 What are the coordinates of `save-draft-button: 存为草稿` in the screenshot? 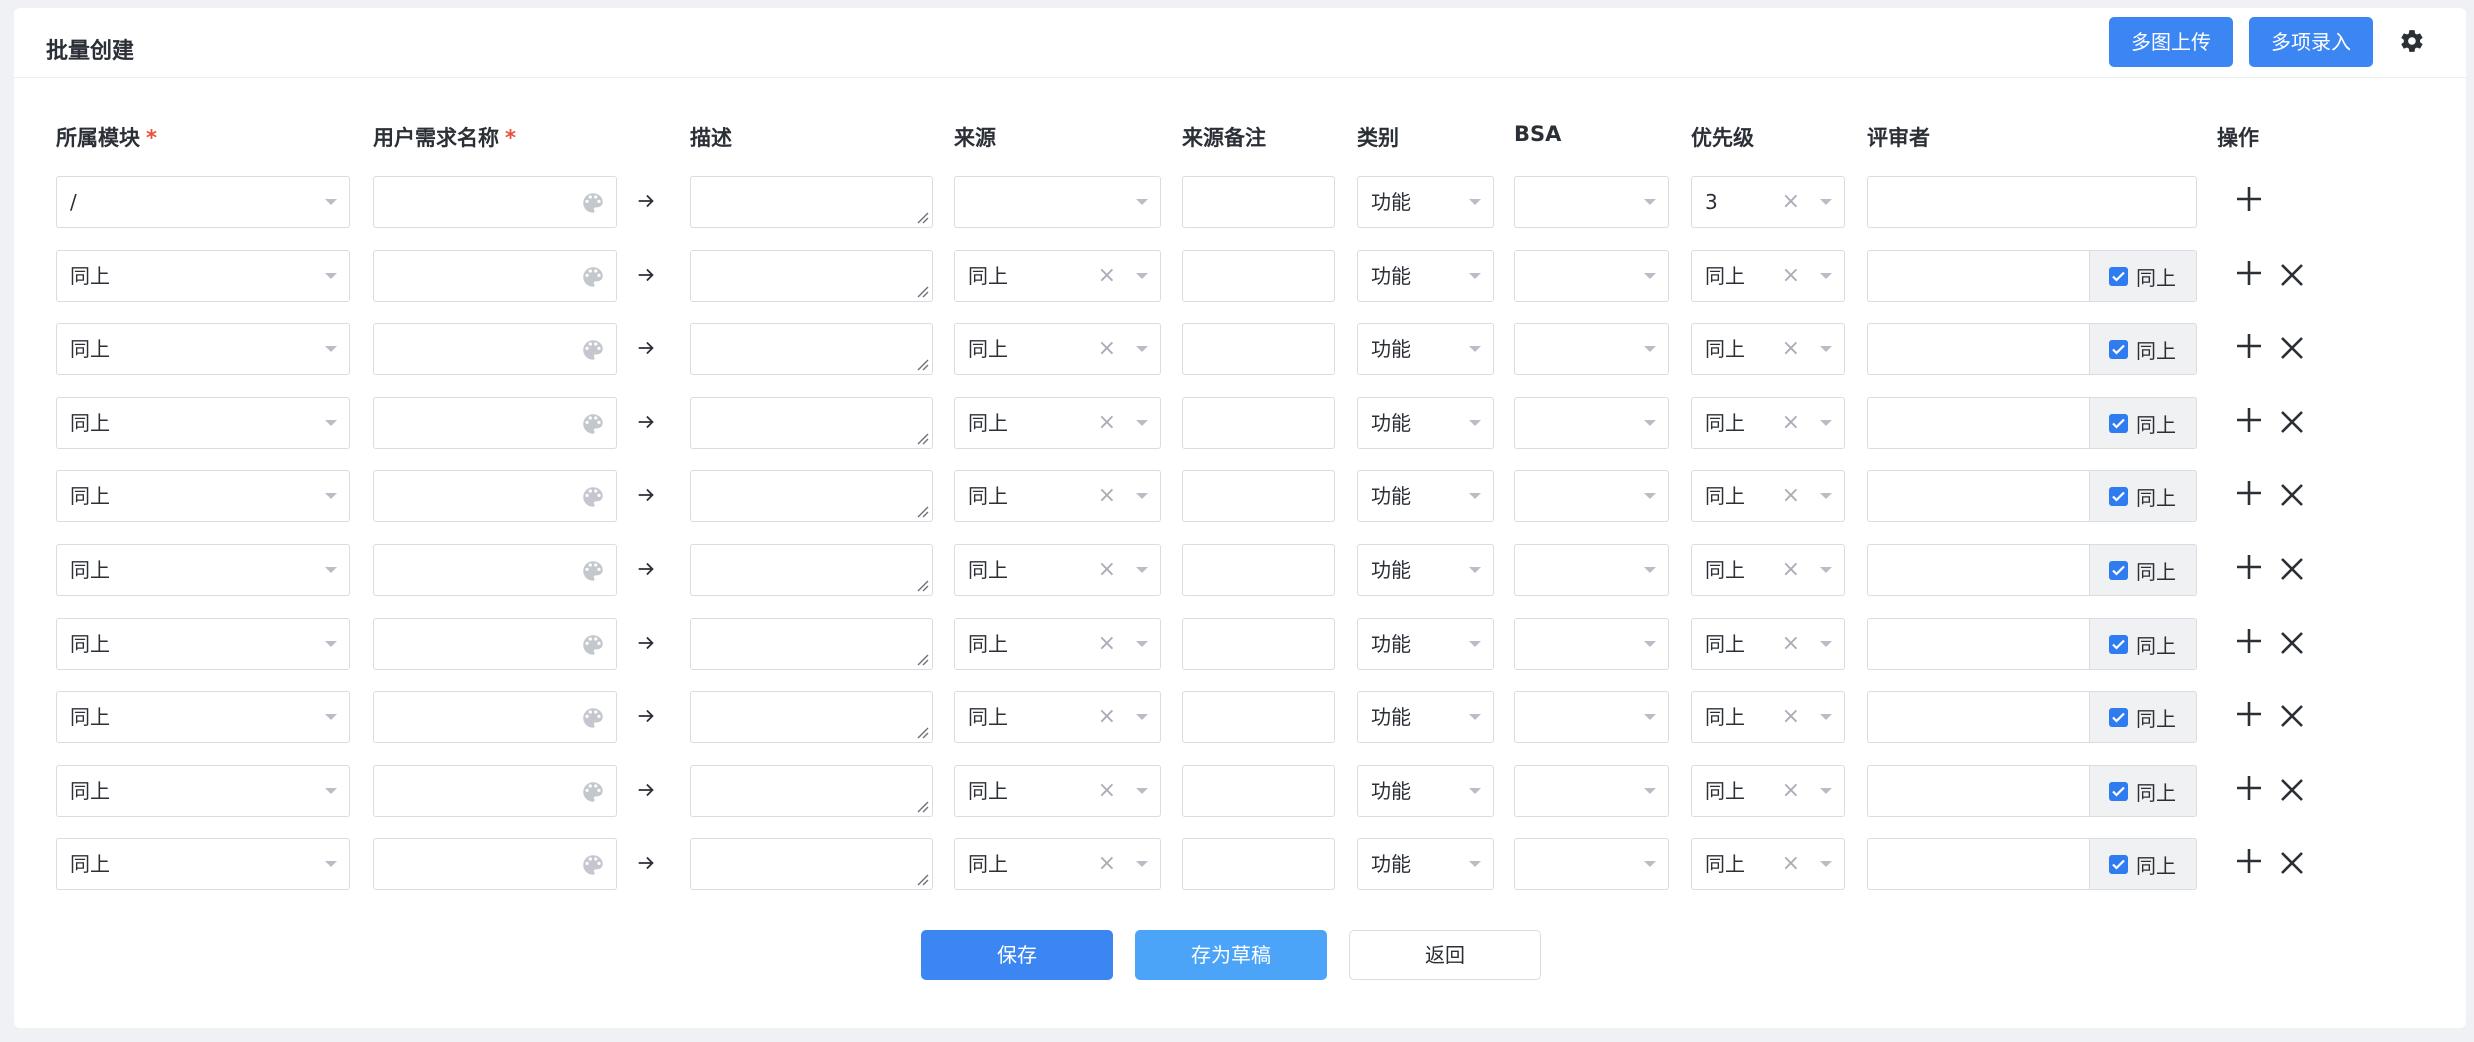 It's located at (1231, 955).